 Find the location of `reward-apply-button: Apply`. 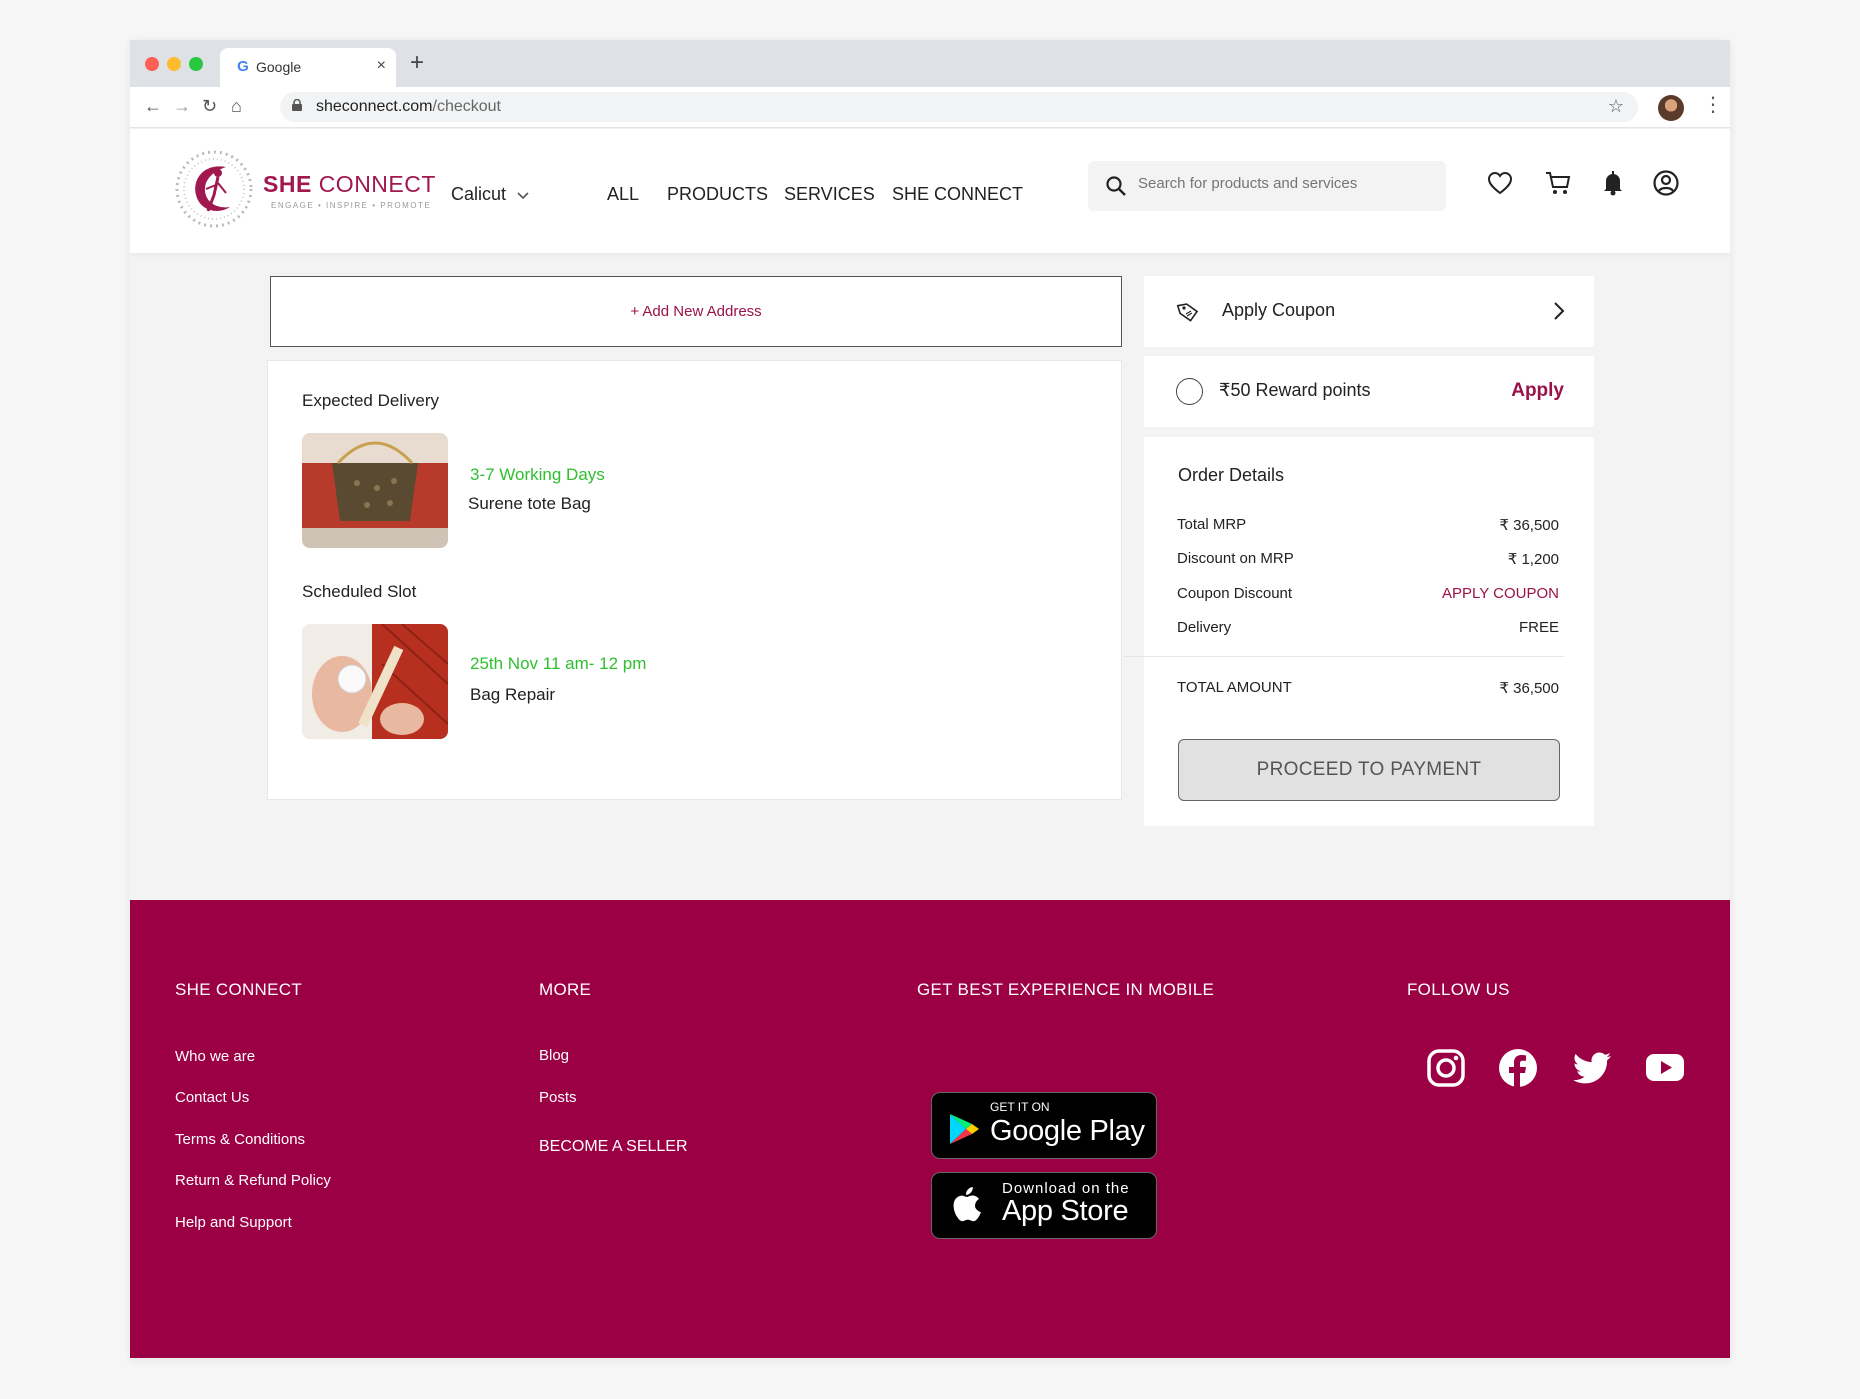

reward-apply-button: Apply is located at coordinates (1537, 391).